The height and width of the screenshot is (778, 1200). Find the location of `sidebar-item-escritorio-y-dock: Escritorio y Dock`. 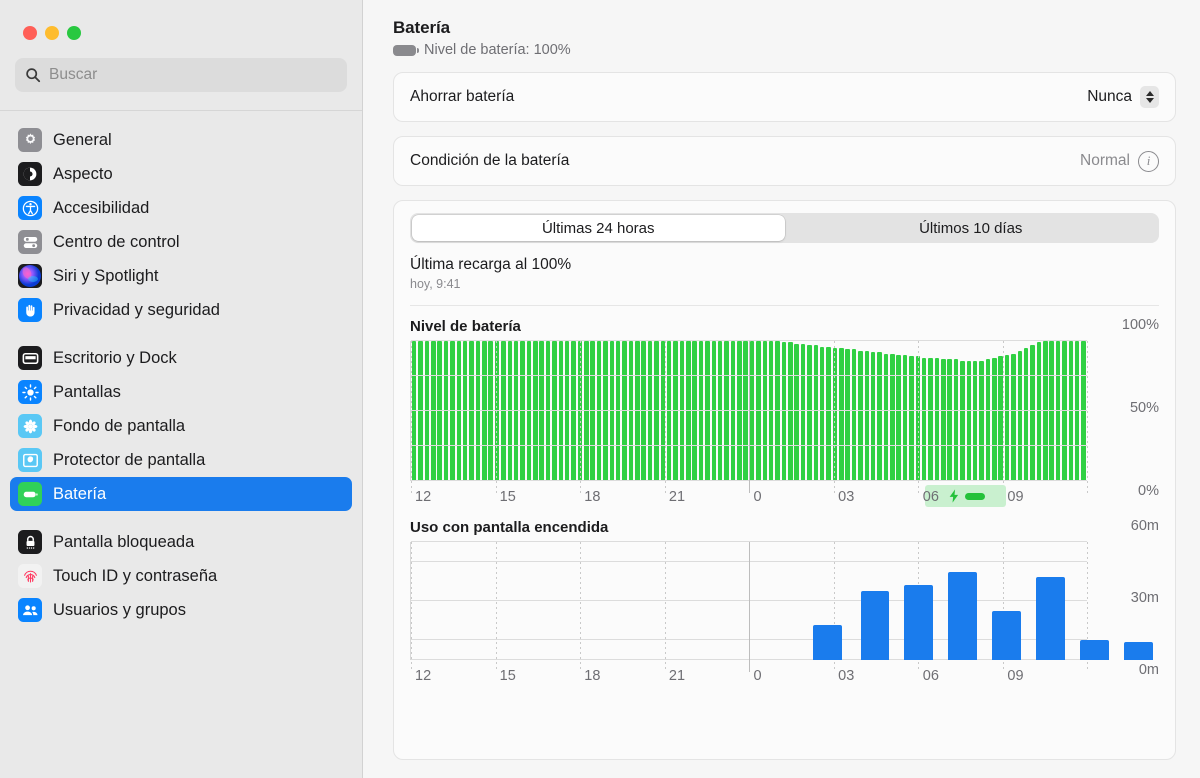

sidebar-item-escritorio-y-dock: Escritorio y Dock is located at coordinates (181, 358).